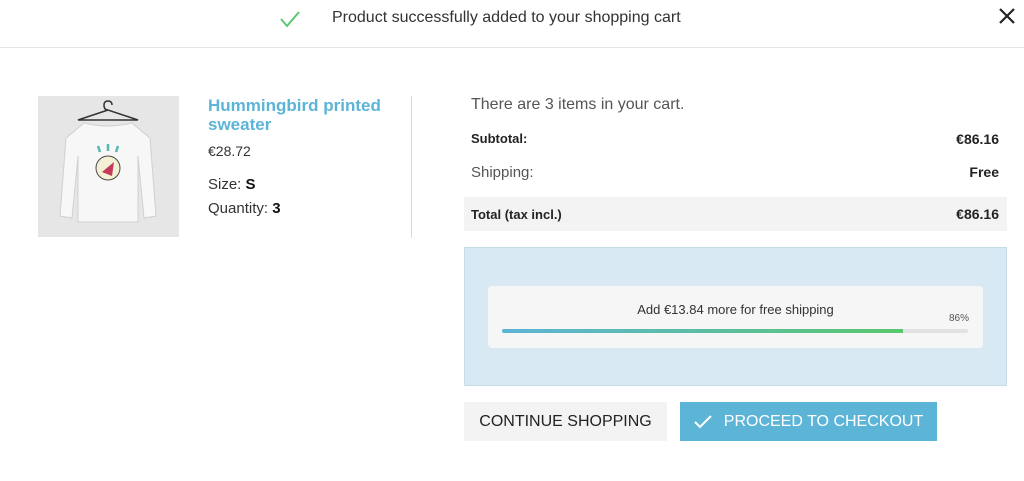  I want to click on product-size: Size: S, so click(232, 184).